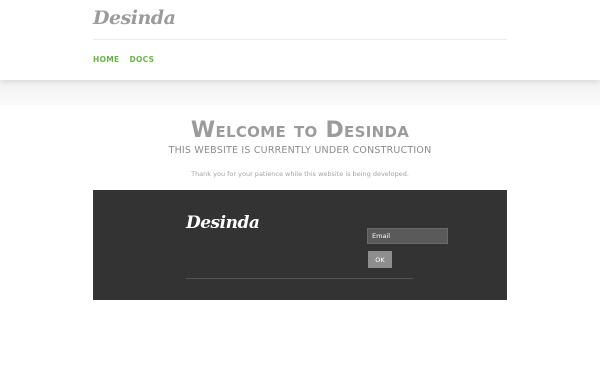  What do you see at coordinates (134, 18) in the screenshot?
I see `site-logo: Desinda` at bounding box center [134, 18].